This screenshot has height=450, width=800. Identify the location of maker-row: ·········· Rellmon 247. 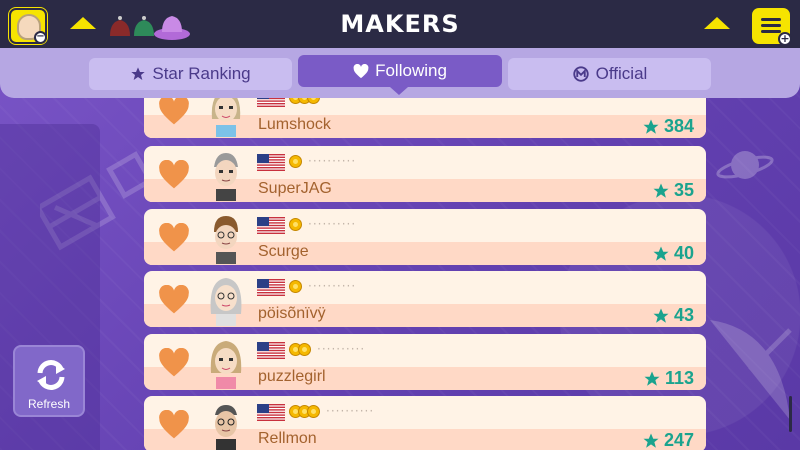
(425, 423).